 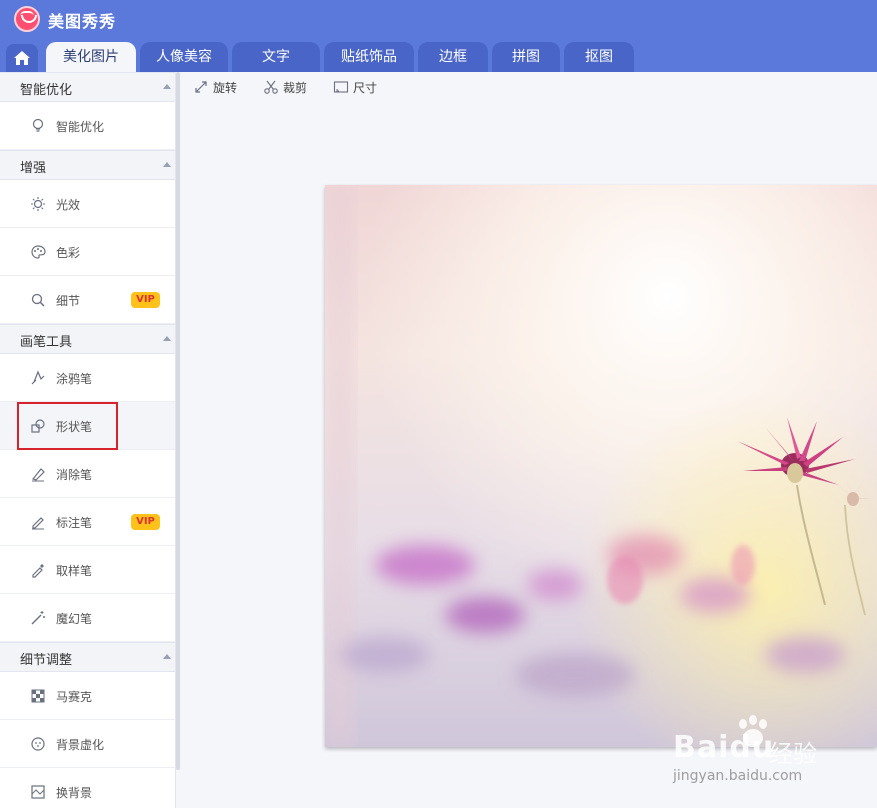 I want to click on crop-button: 裁剪, so click(x=293, y=87).